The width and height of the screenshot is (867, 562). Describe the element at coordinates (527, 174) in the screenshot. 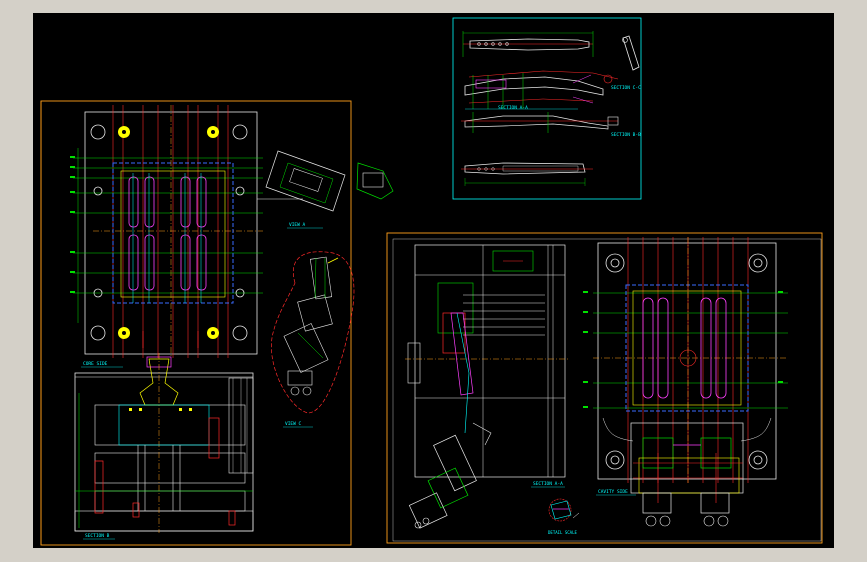

I see `handle-bottom-view` at that location.